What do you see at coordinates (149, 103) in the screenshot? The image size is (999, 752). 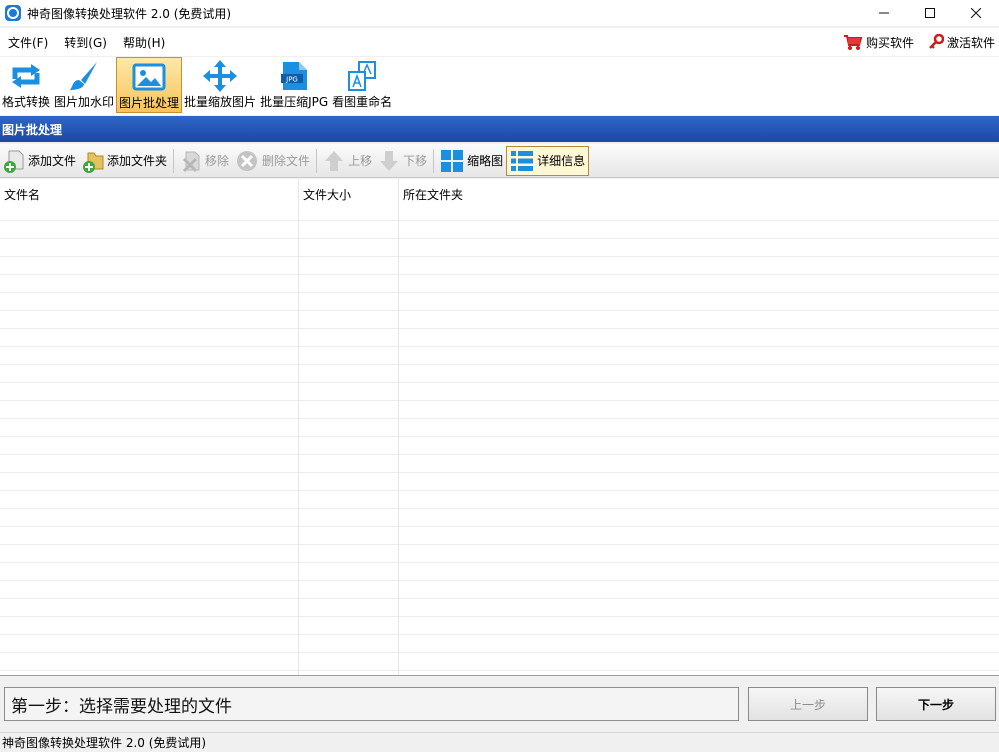 I see `tool-batch-process-label: 图片批处理` at bounding box center [149, 103].